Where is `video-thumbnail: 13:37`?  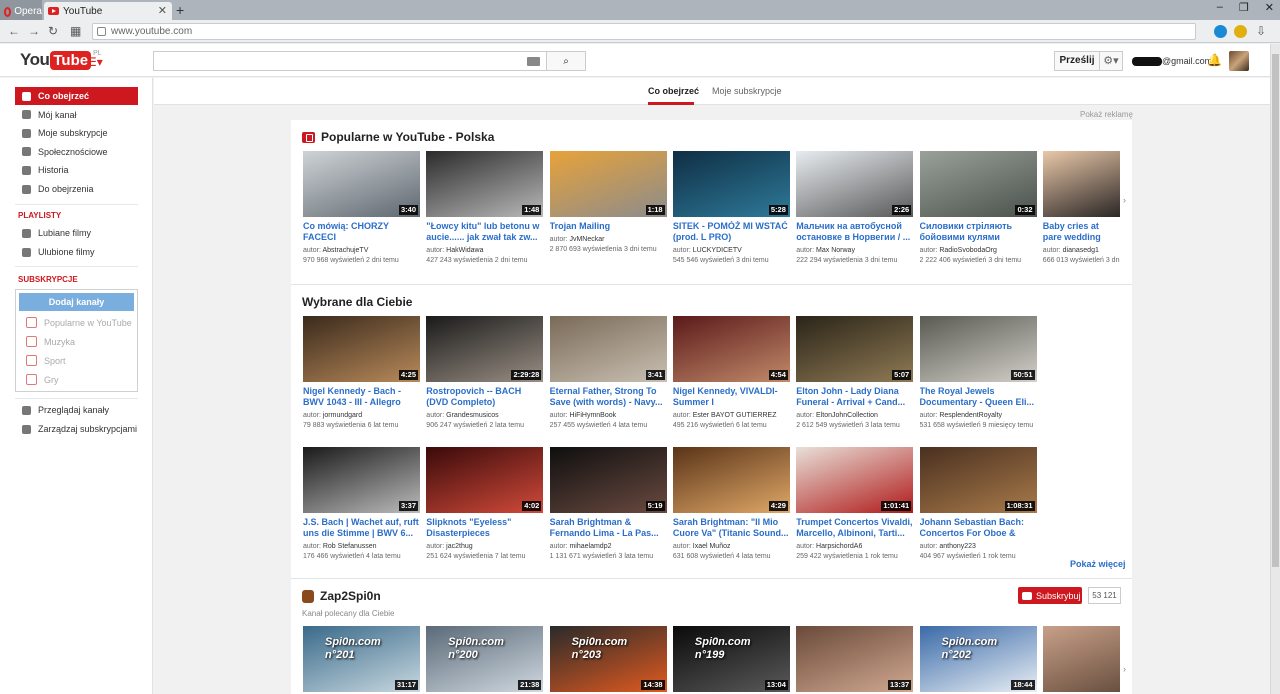 video-thumbnail: 13:37 is located at coordinates (855, 659).